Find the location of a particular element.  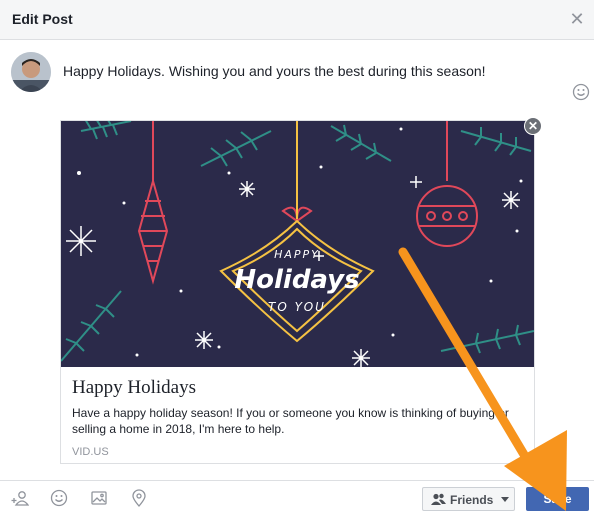

card-title: Happy Holidays is located at coordinates (134, 387).